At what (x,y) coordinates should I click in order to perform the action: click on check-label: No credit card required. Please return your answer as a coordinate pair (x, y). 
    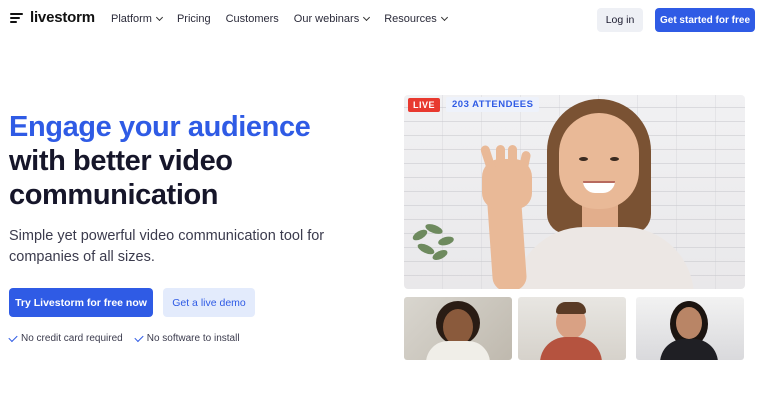
    Looking at the image, I should click on (72, 338).